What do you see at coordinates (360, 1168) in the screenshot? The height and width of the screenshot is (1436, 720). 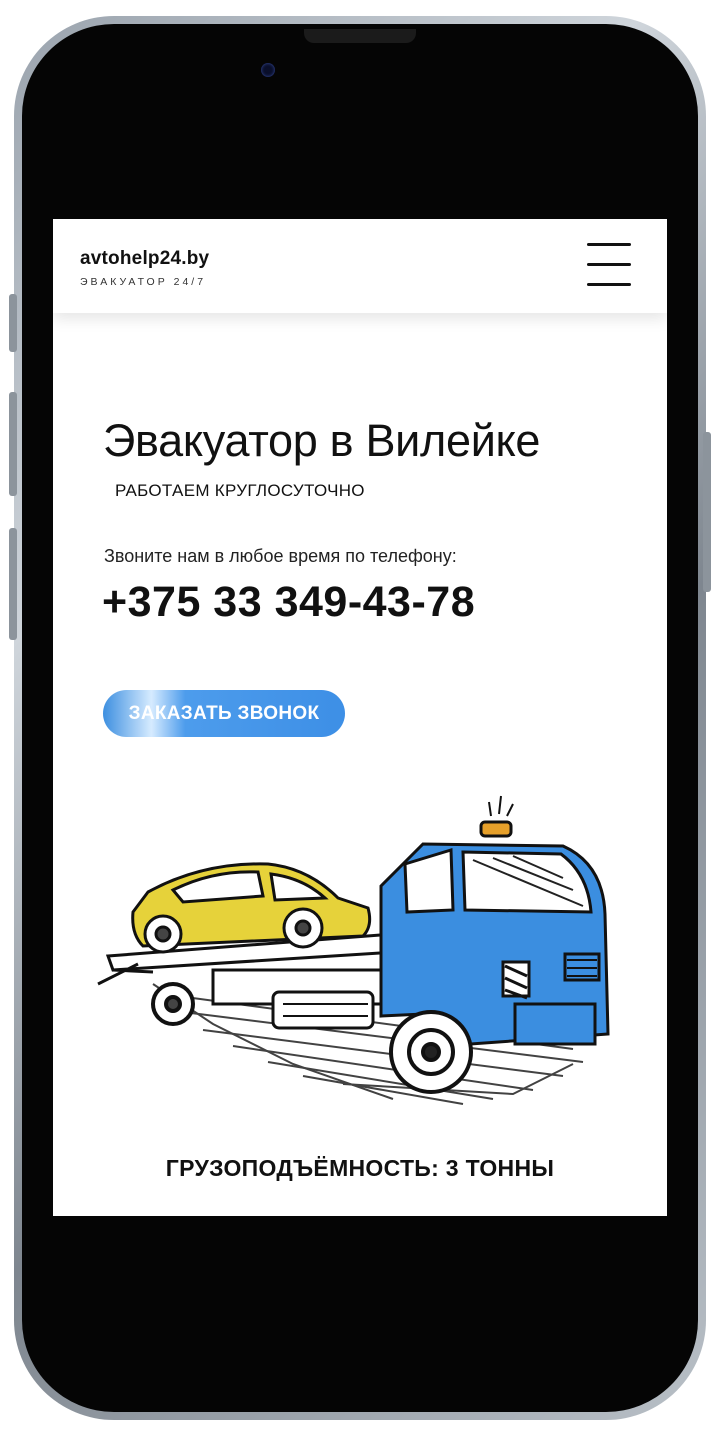 I see `capacity-label: ГРУЗОПОДЪЁМНОСТЬ: 3 ТОННЫ` at bounding box center [360, 1168].